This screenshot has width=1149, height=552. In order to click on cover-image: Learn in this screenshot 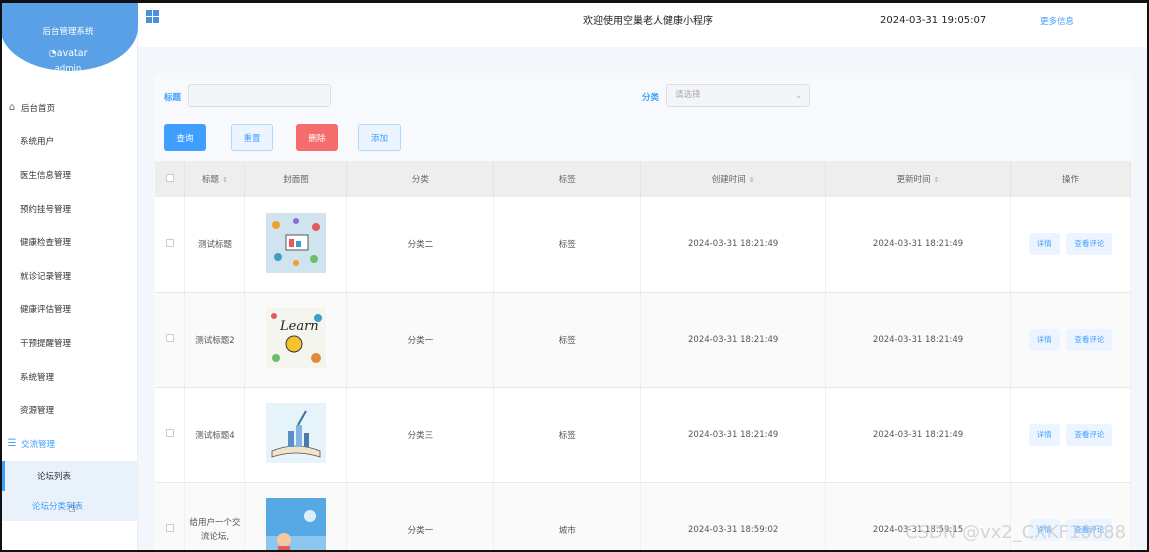, I will do `click(295, 338)`.